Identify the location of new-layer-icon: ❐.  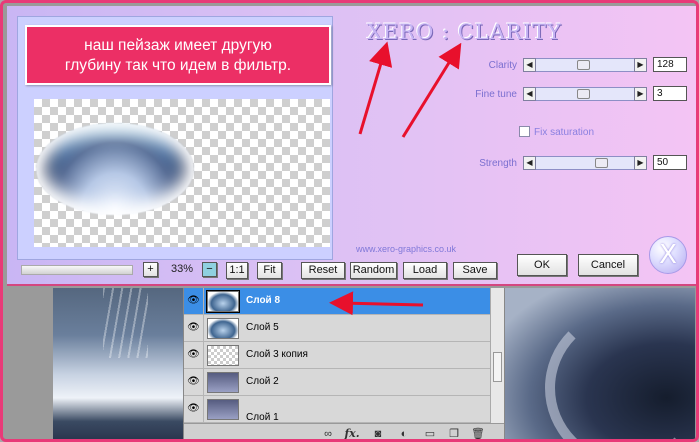
(454, 433).